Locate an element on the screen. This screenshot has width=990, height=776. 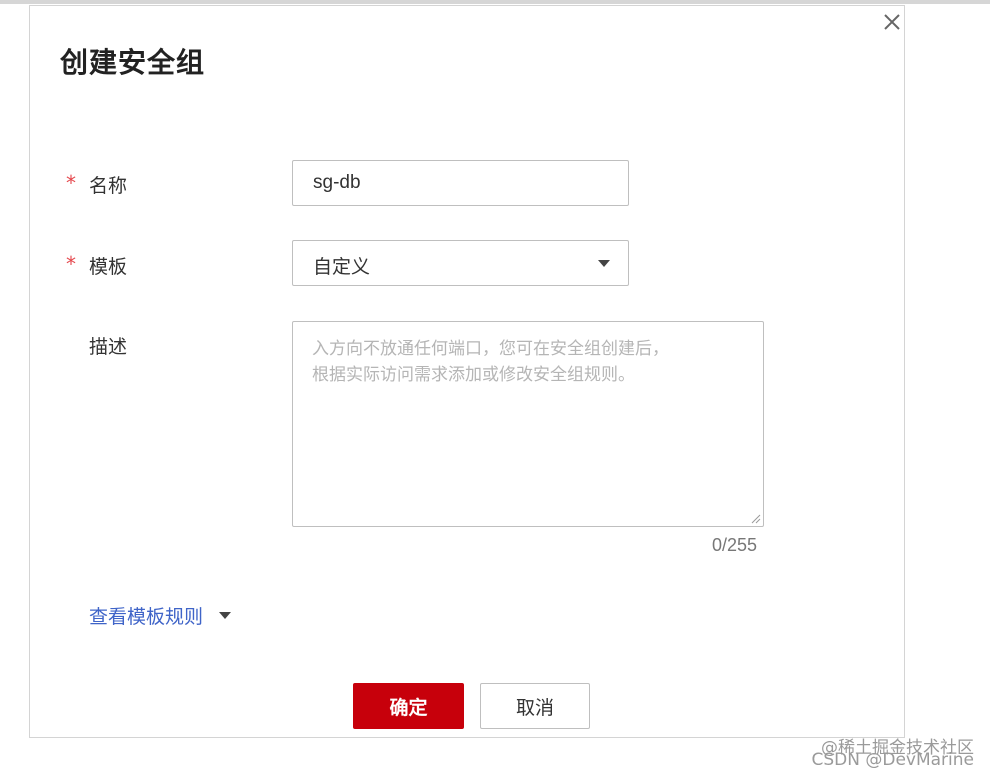
resize-handle-icon is located at coordinates (755, 518).